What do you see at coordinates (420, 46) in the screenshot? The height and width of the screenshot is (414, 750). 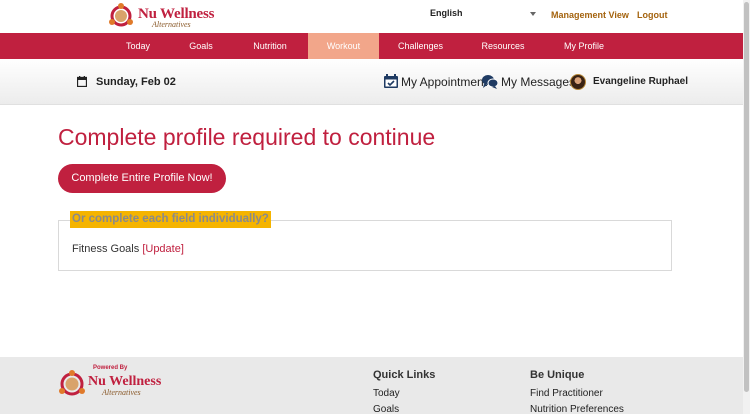 I see `nav-item-challenges: Challenges` at bounding box center [420, 46].